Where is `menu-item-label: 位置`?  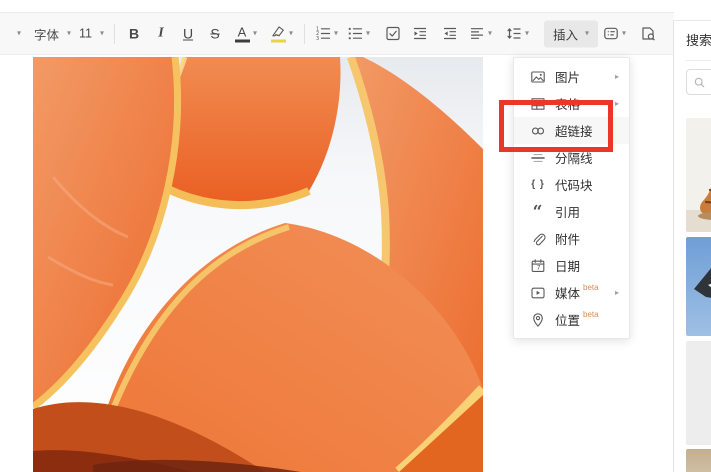
menu-item-label: 位置 is located at coordinates (568, 321).